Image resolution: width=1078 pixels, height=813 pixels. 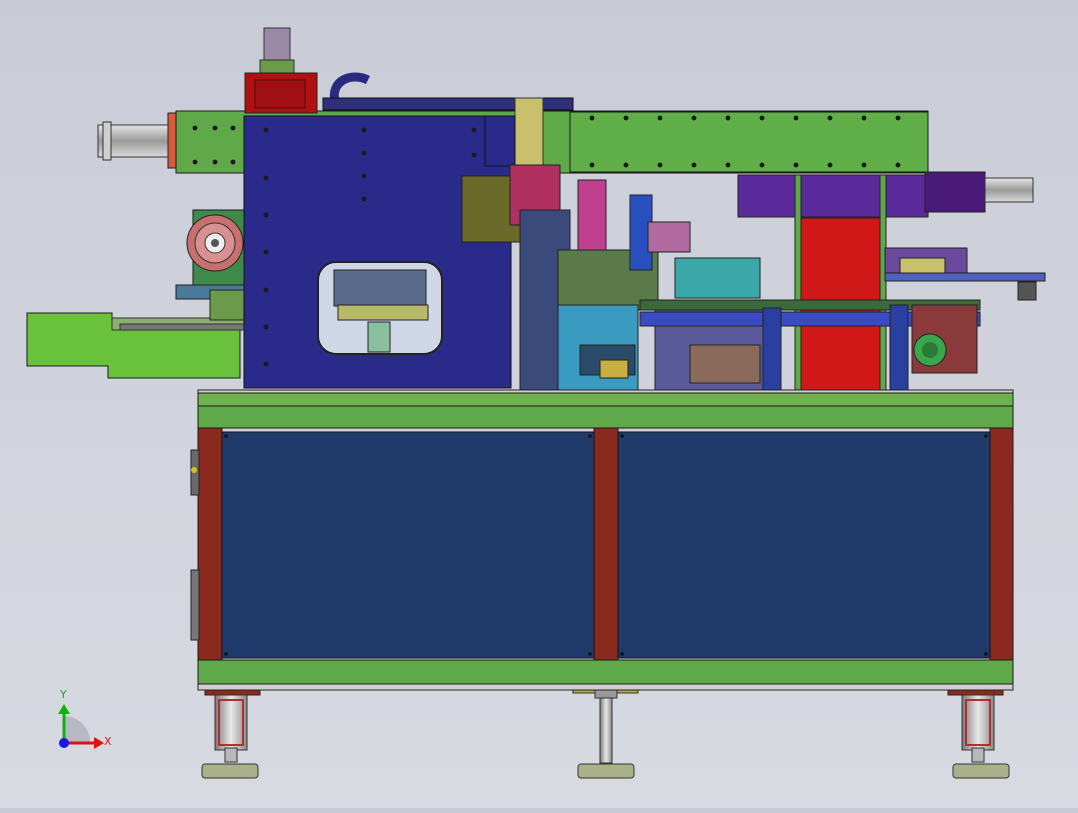 What do you see at coordinates (213, 265) in the screenshot?
I see `spool-reel` at bounding box center [213, 265].